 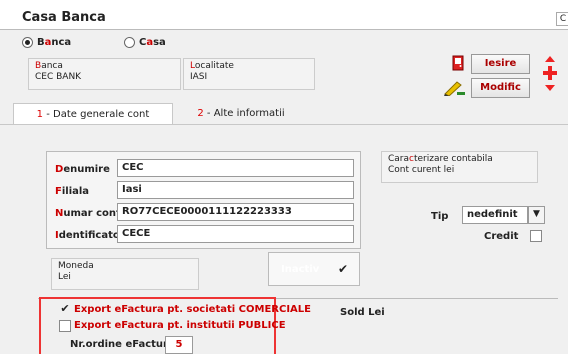 I want to click on inactive-checkbox: ✔, so click(x=343, y=269).